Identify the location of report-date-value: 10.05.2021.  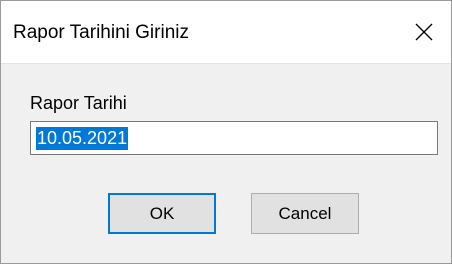
(82, 138).